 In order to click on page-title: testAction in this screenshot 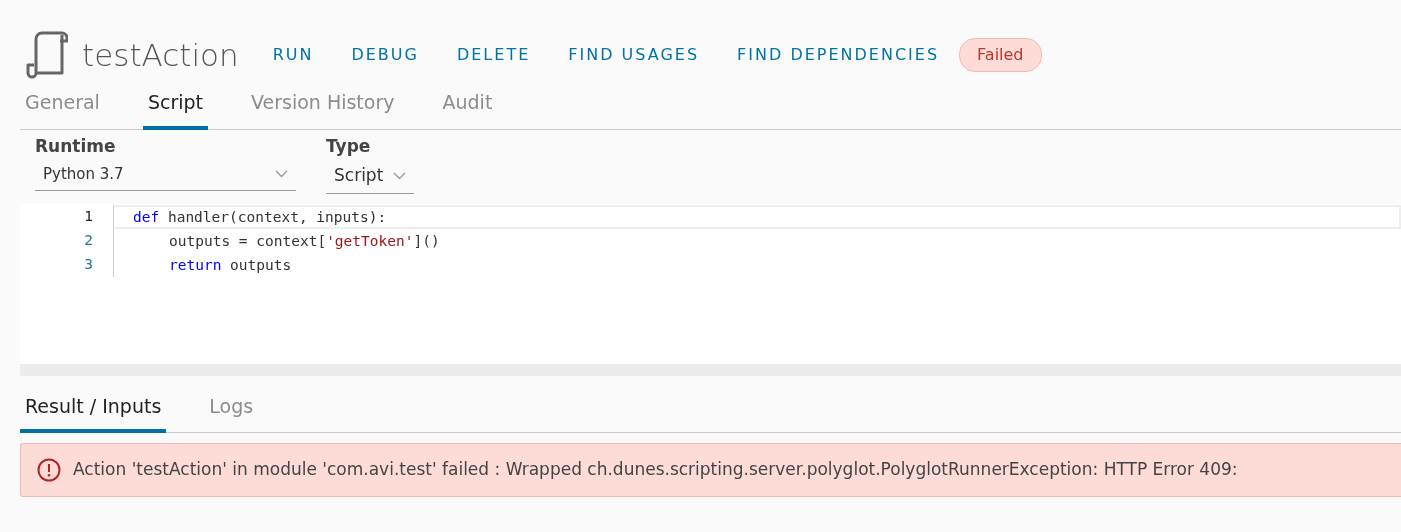, I will do `click(160, 55)`.